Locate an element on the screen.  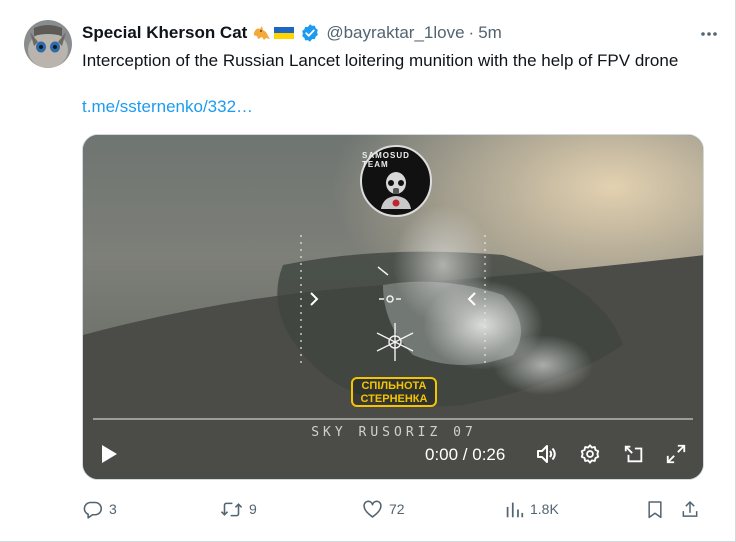
samosud-team-logo: SAMOSUD TEAM is located at coordinates (396, 181).